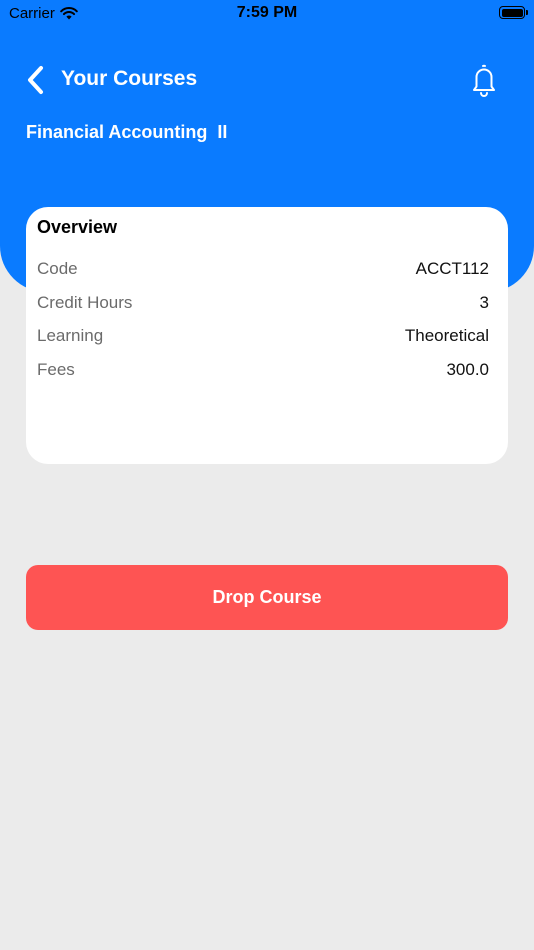 The image size is (534, 950). What do you see at coordinates (85, 302) in the screenshot?
I see `row-label: Credit Hours` at bounding box center [85, 302].